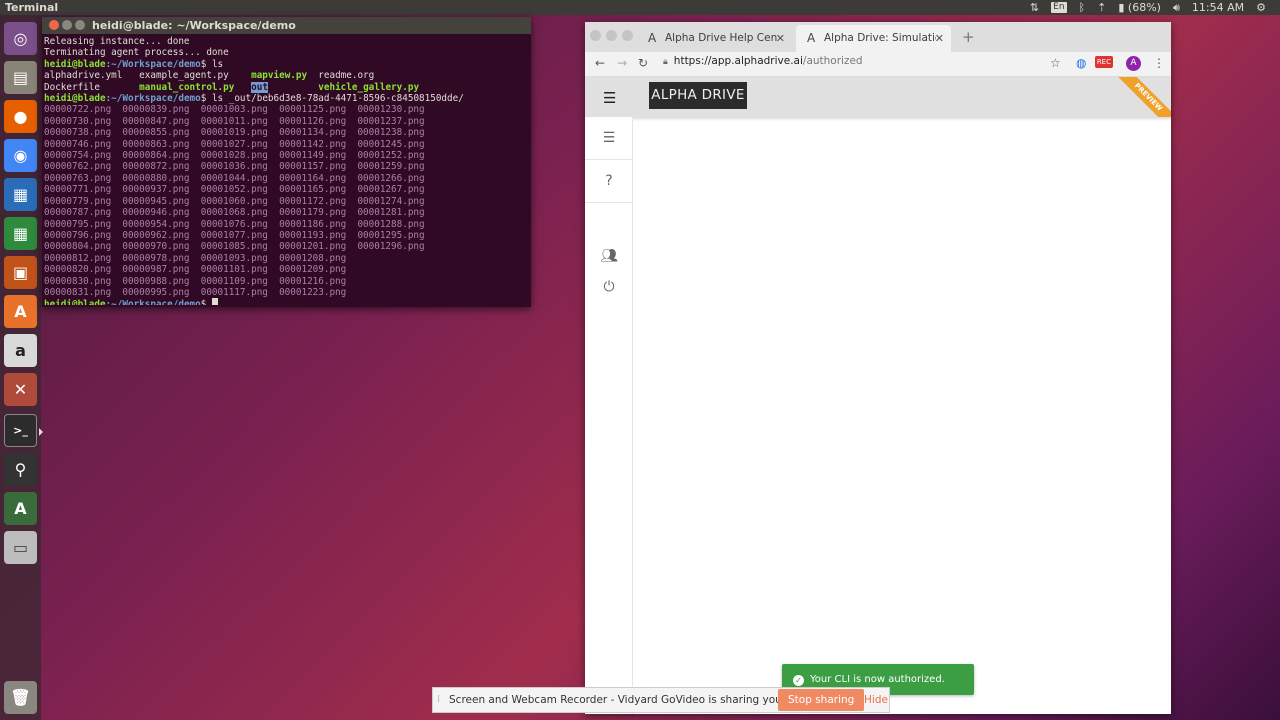  I want to click on amazon-icon: a, so click(20, 350).